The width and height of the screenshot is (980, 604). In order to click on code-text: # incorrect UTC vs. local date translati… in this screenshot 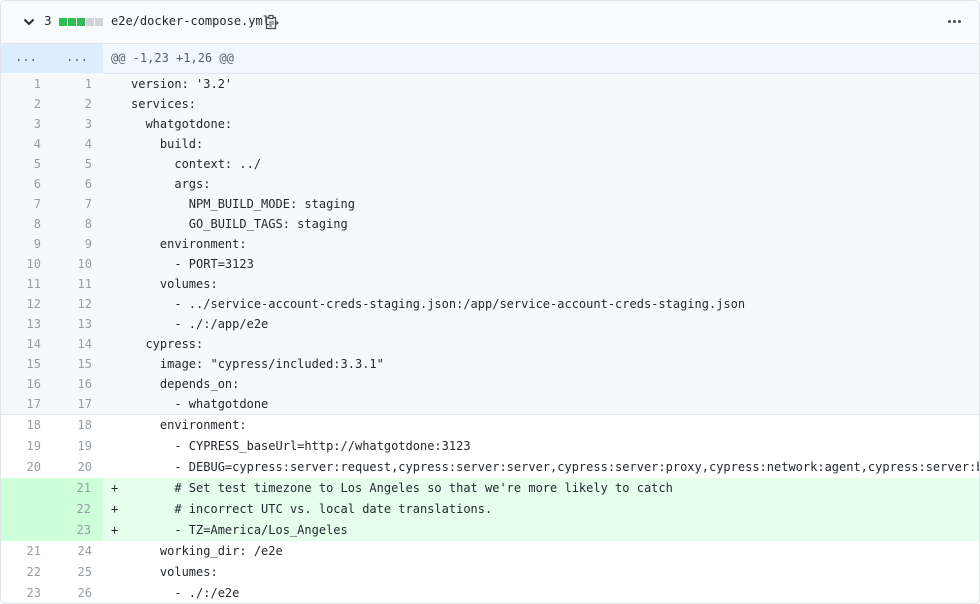, I will do `click(312, 509)`.